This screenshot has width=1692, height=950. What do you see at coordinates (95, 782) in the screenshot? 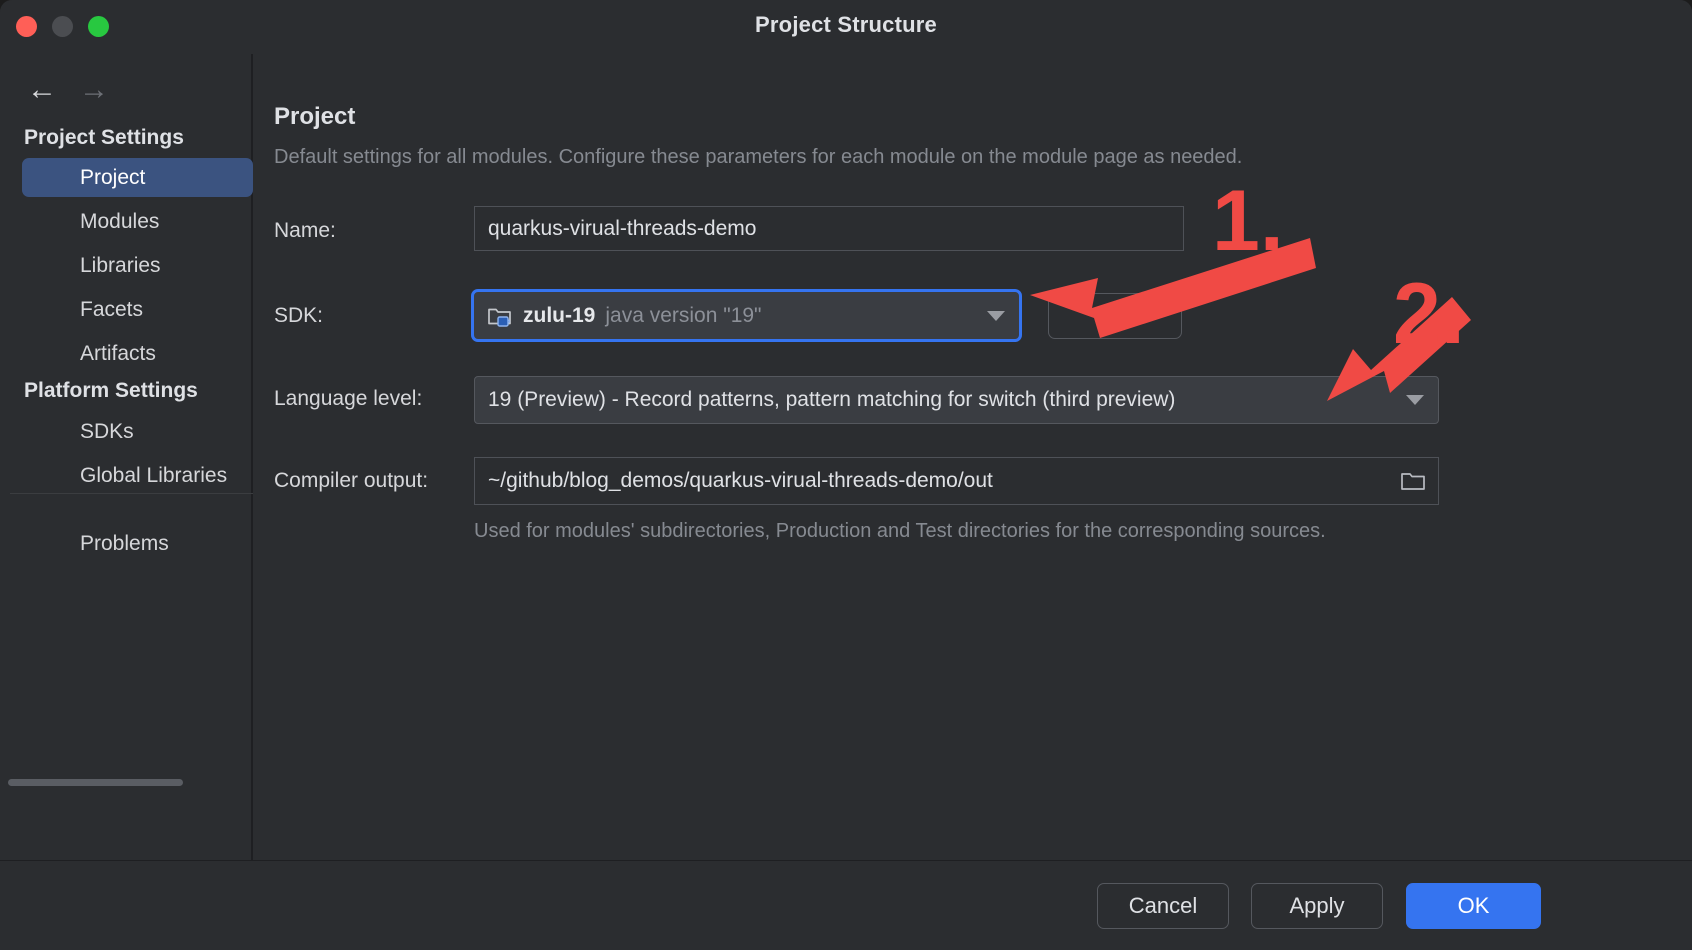
I see `sidebar-horizontal-scrollbar` at bounding box center [95, 782].